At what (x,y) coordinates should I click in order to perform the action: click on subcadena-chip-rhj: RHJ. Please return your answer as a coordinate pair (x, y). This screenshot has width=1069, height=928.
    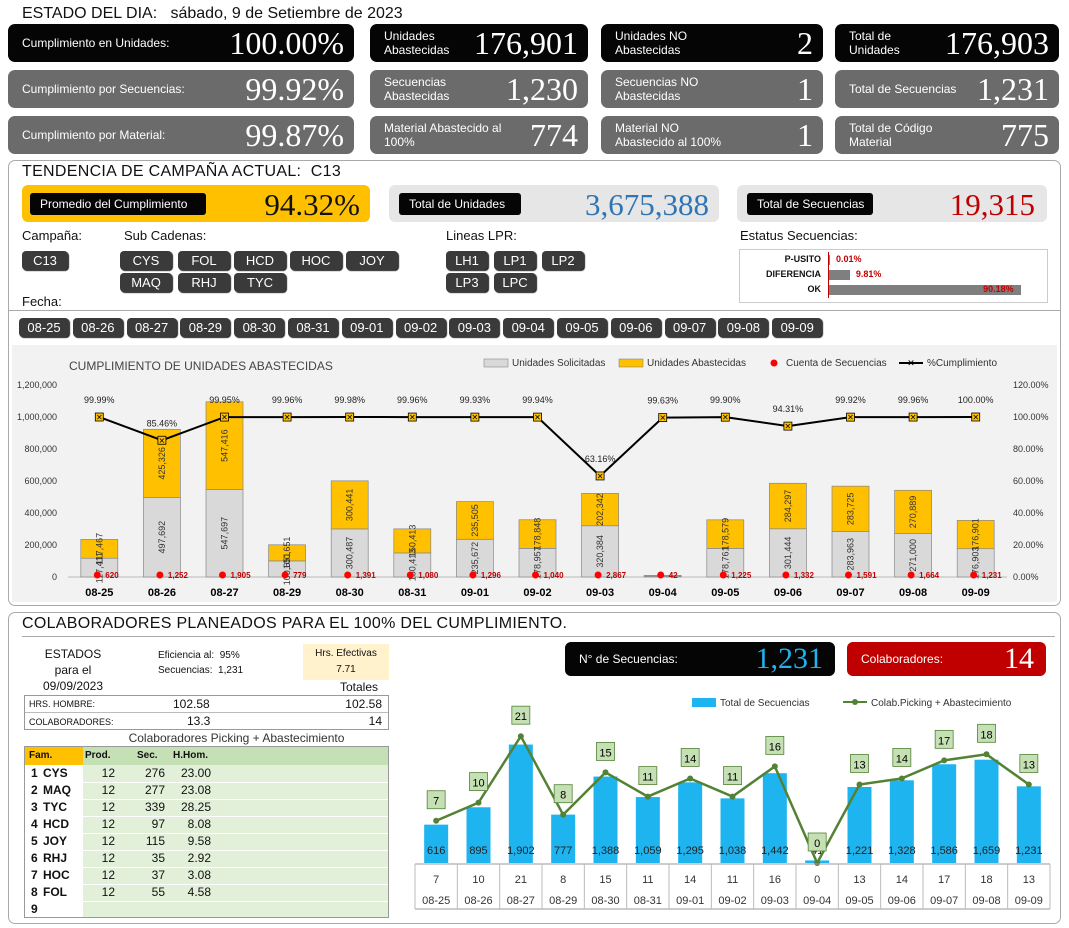
    Looking at the image, I should click on (204, 282).